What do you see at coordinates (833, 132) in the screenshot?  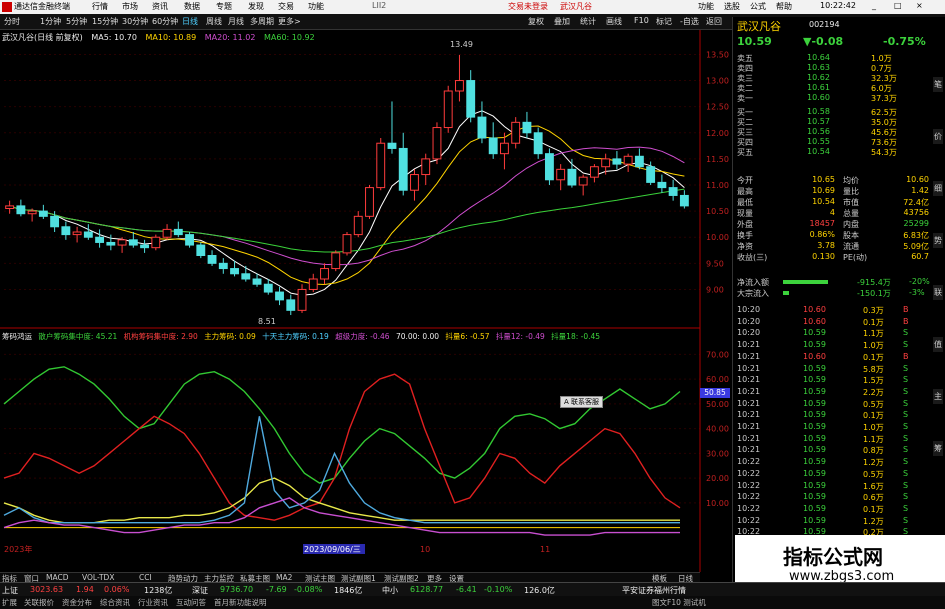 I see `bid-row: 买三 10.56 45.6万` at bounding box center [833, 132].